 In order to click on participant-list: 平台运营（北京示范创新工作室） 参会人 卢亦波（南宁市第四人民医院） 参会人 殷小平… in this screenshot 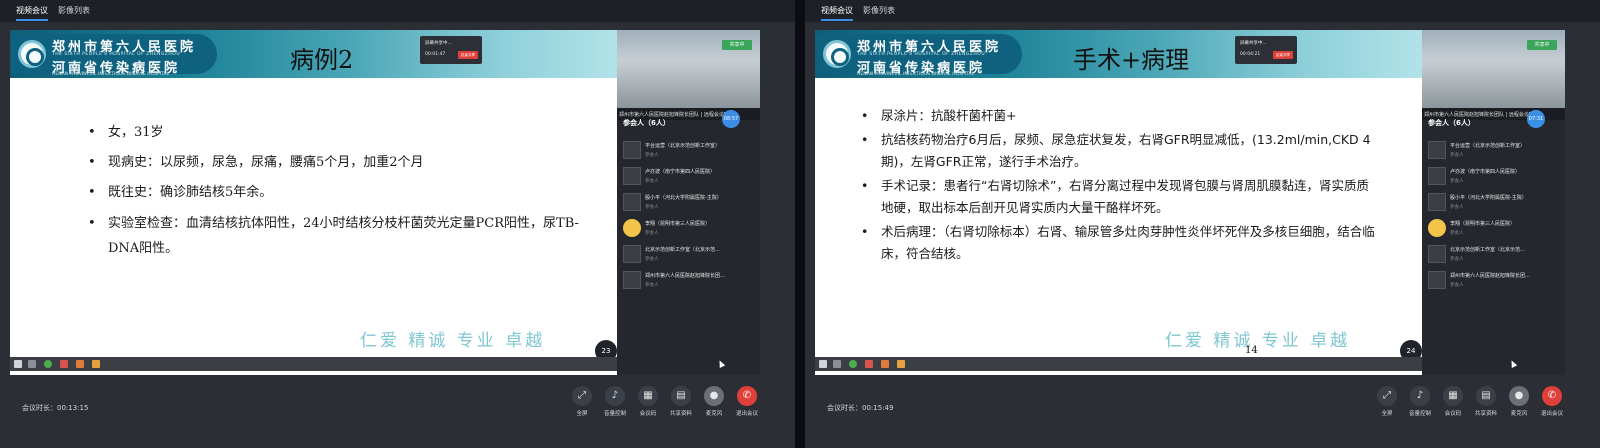, I will do `click(1493, 216)`.